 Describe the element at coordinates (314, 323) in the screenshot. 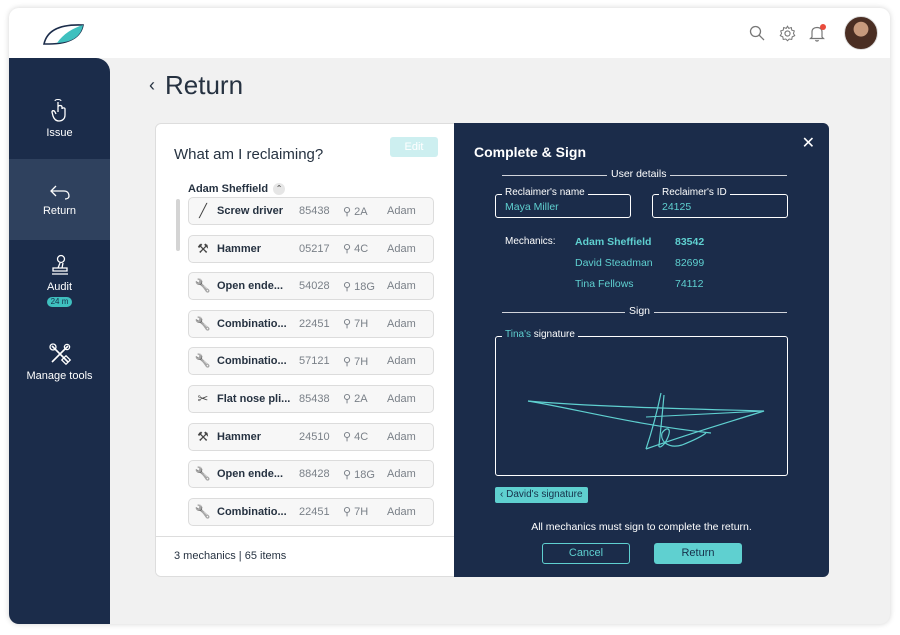

I see `tool-id: 22451` at that location.